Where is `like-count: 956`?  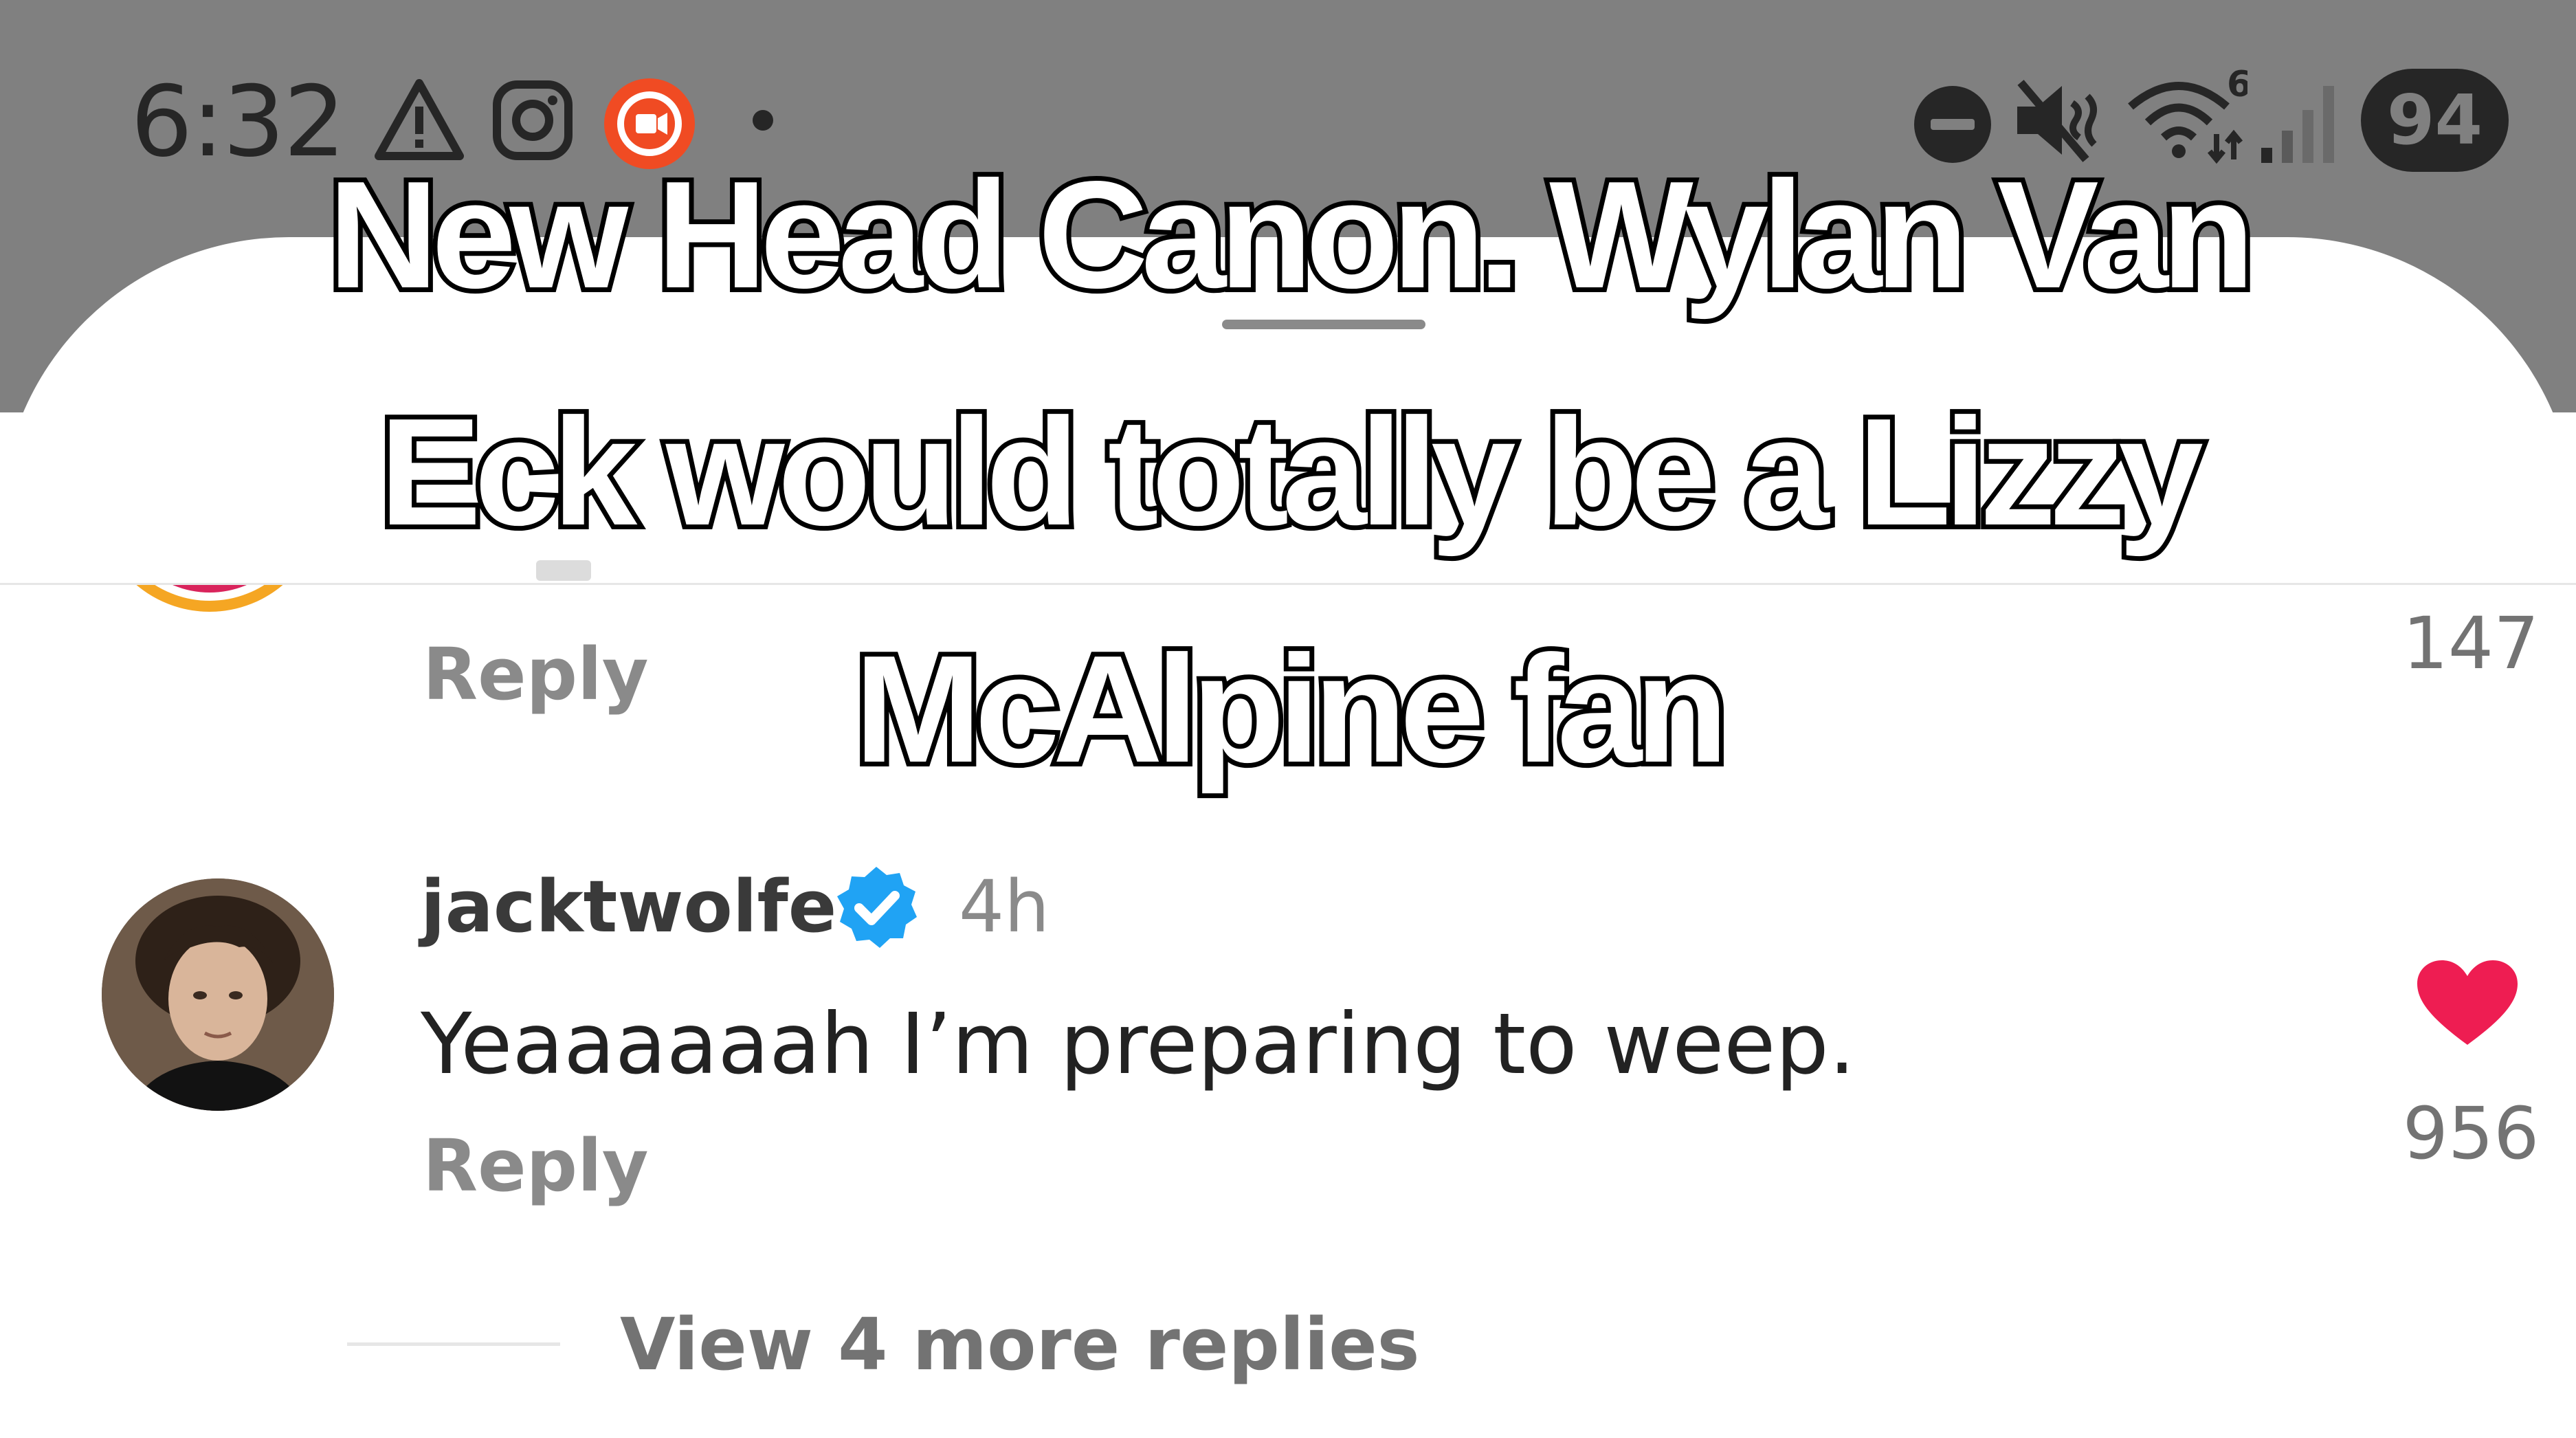
like-count: 956 is located at coordinates (2471, 1133).